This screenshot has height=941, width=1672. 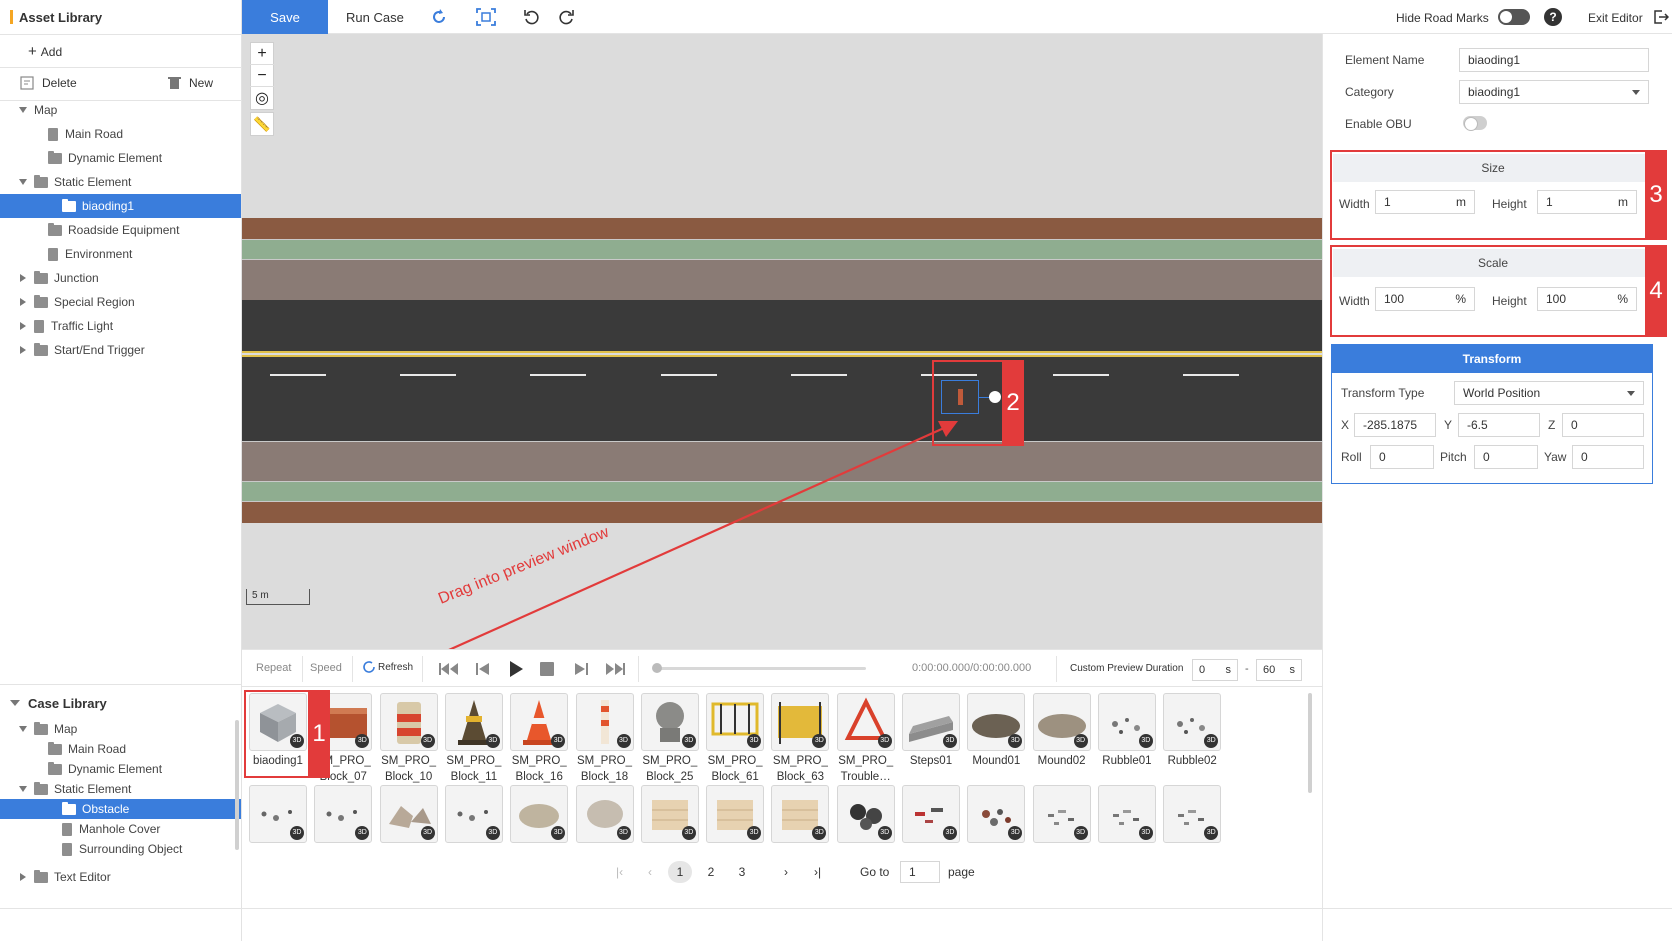 I want to click on help-icon: ?, so click(x=1553, y=17).